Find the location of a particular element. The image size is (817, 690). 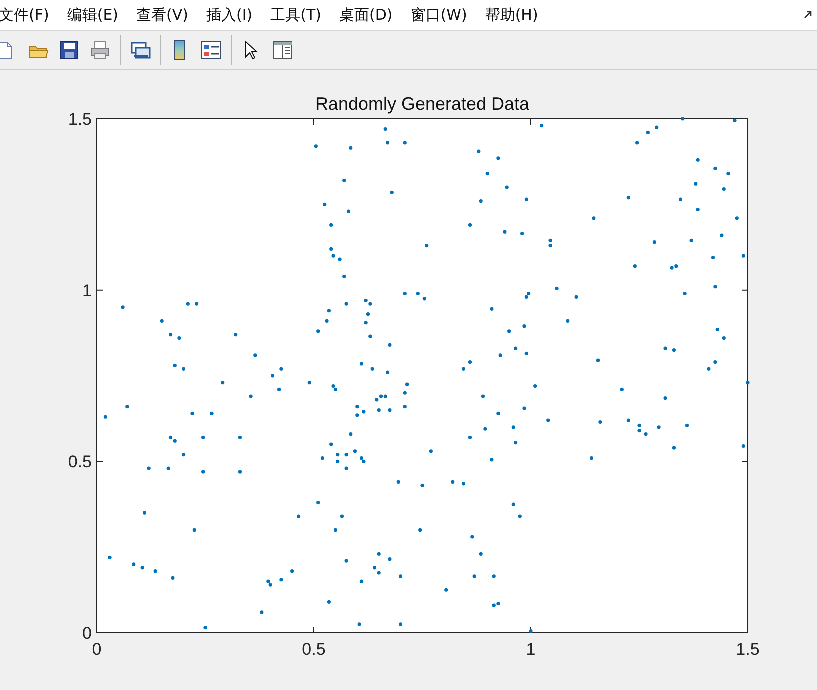

panel-icon is located at coordinates (282, 50).